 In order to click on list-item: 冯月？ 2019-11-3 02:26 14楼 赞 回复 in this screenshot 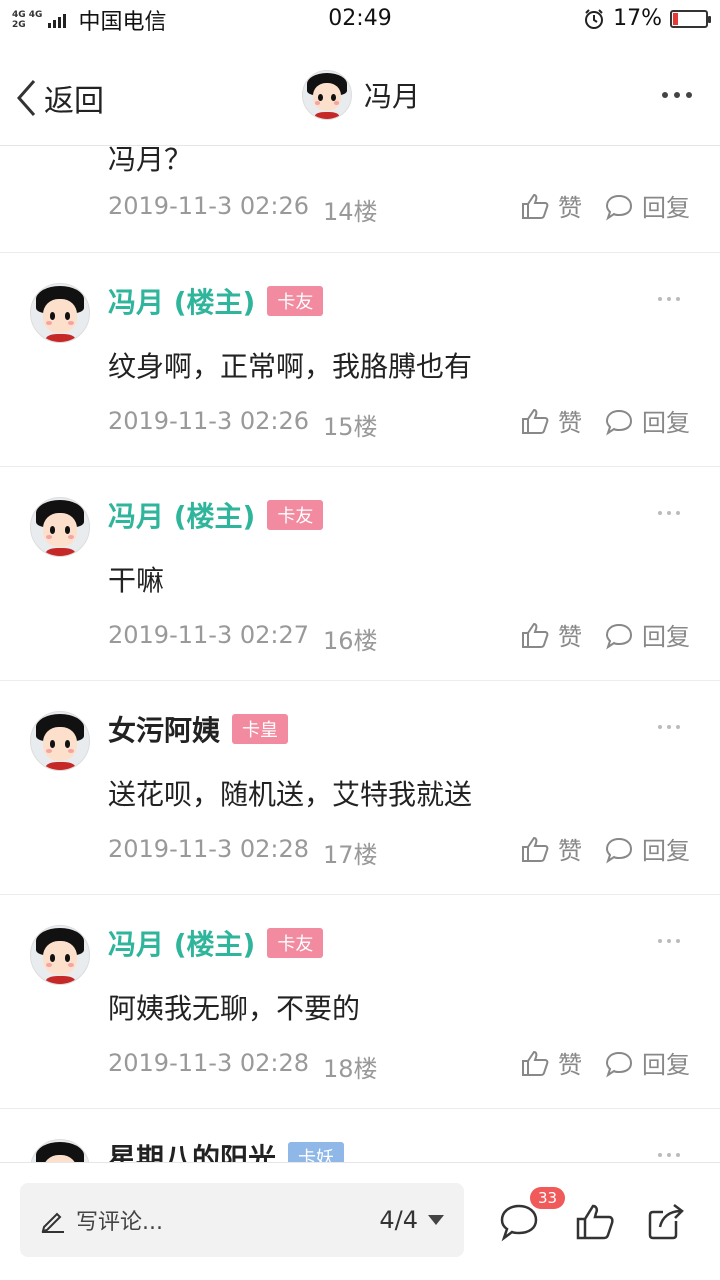, I will do `click(360, 199)`.